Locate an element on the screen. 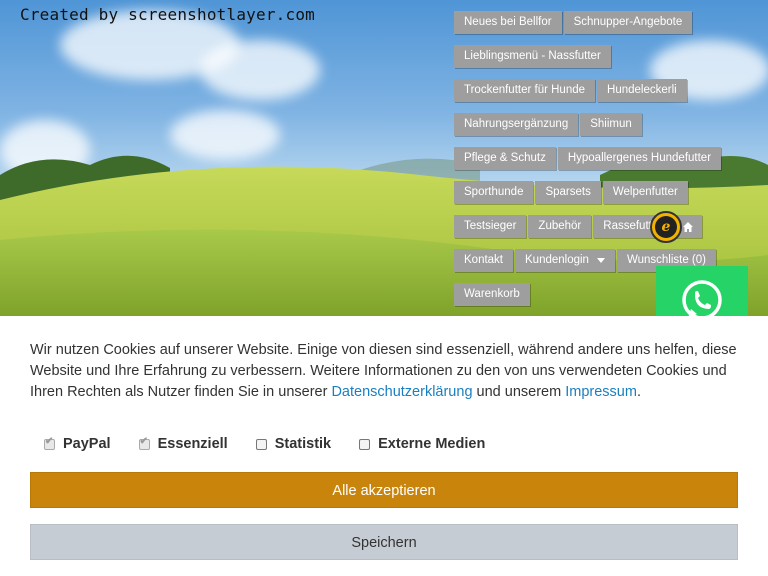 This screenshot has width=768, height=576. menu-row: Sporthunde Sparsets Welpenfutter is located at coordinates (572, 192).